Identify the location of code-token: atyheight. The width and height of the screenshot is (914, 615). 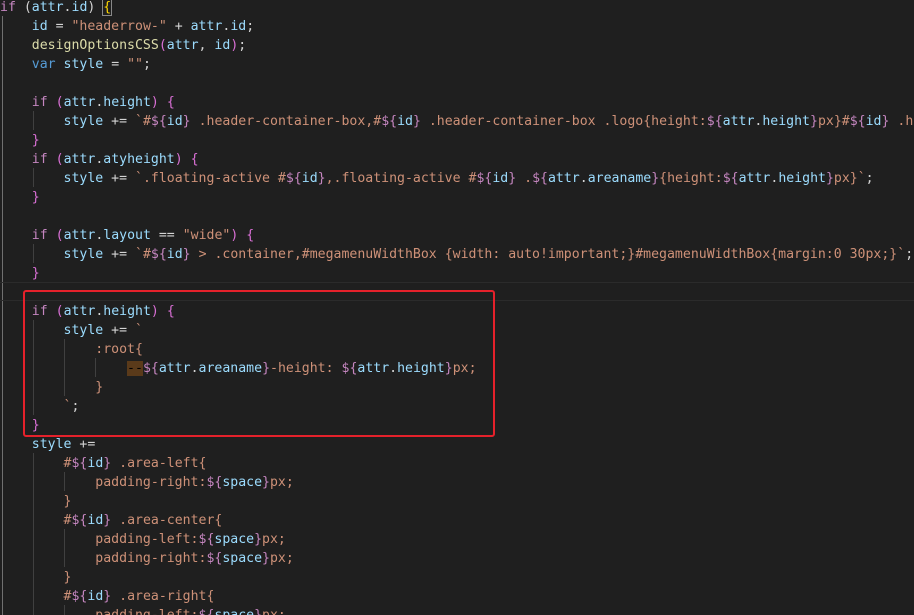
(139, 159).